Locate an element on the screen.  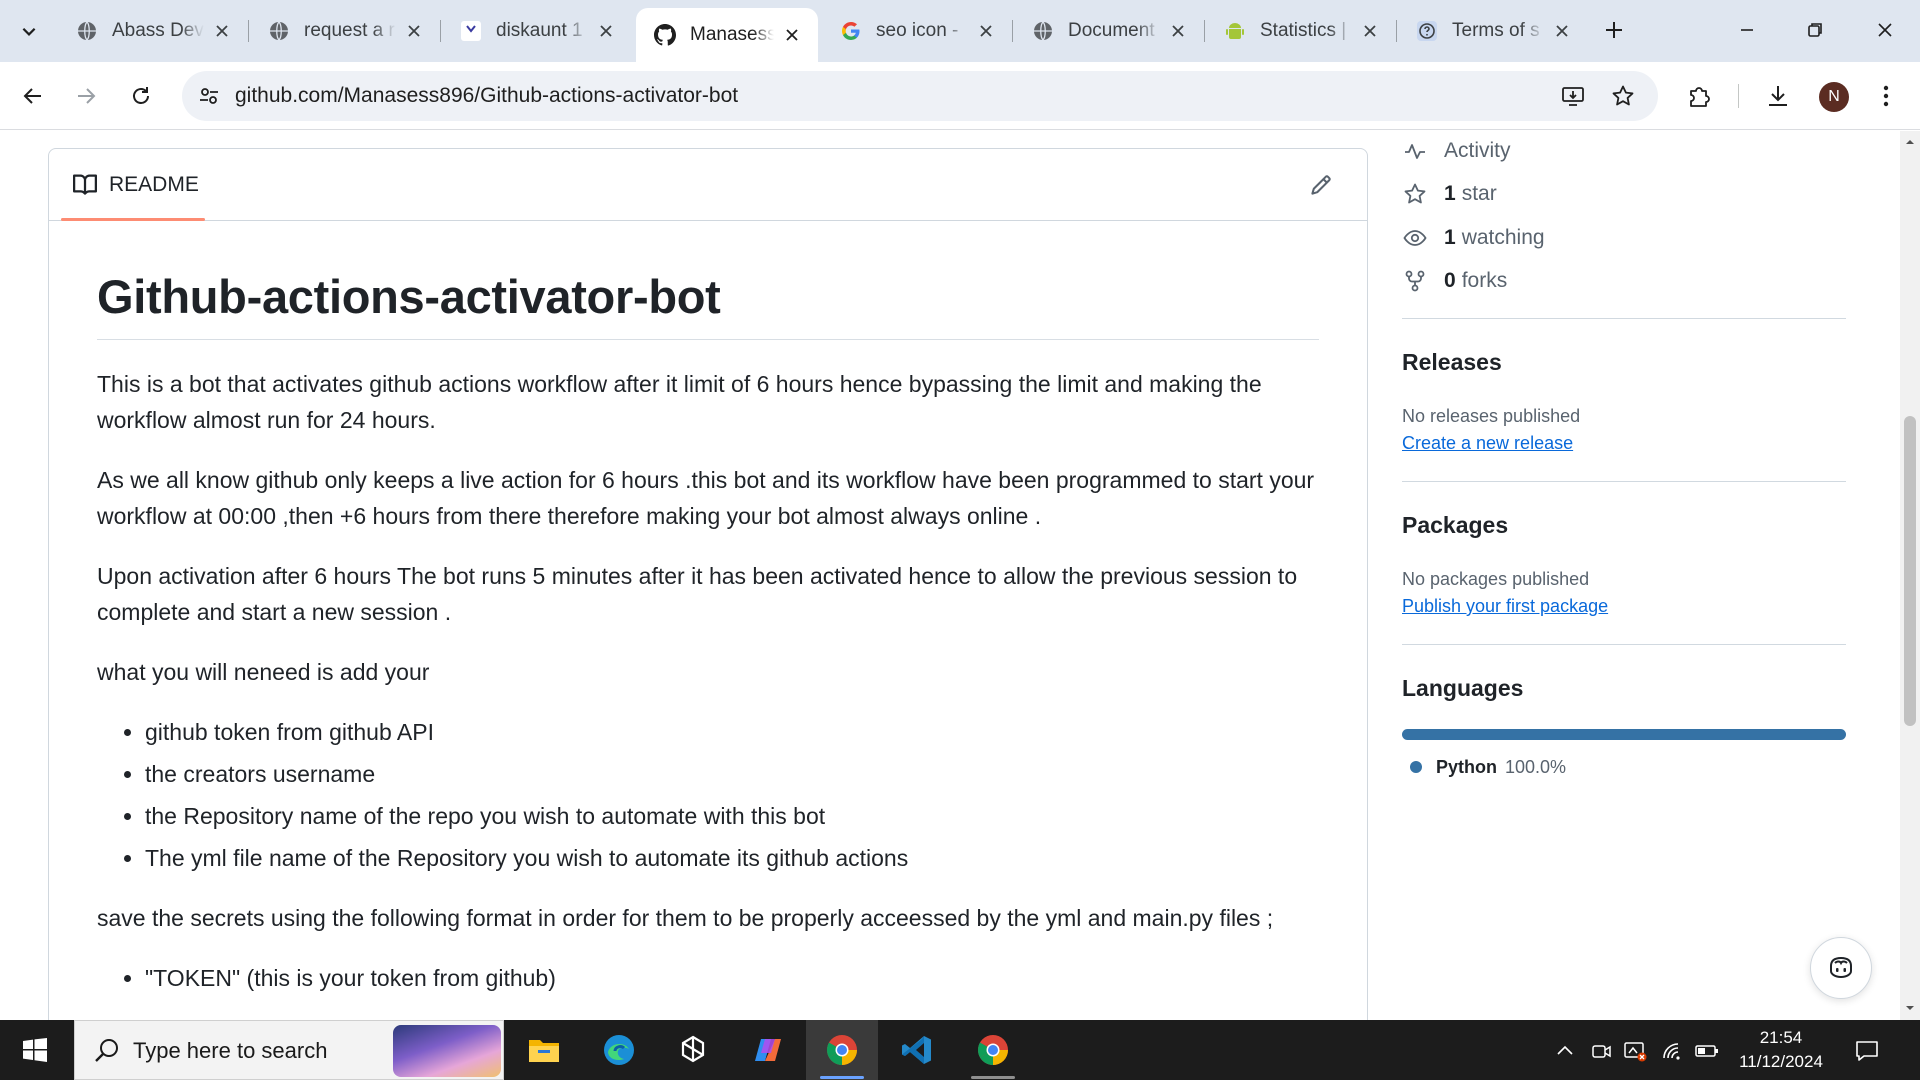
tab-statistics: Statistics | is located at coordinates (1301, 31).